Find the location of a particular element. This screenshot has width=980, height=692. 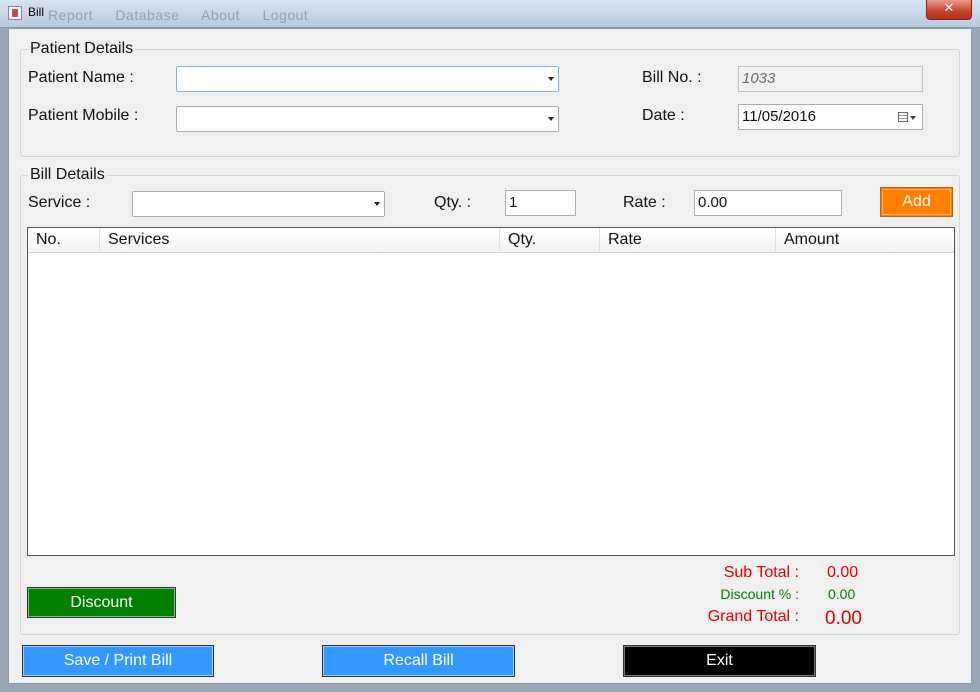

discount-button: Discount is located at coordinates (101, 602).